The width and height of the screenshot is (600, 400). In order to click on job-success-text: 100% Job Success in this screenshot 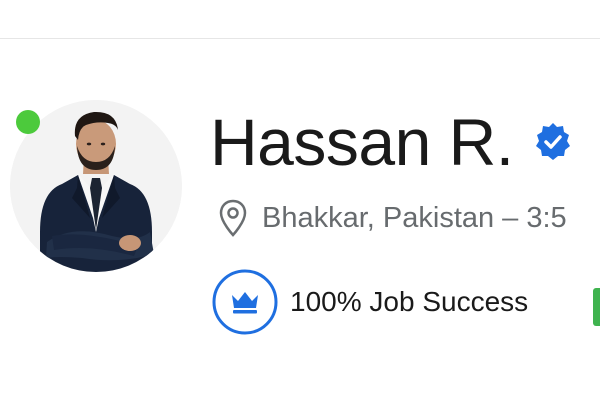, I will do `click(409, 301)`.